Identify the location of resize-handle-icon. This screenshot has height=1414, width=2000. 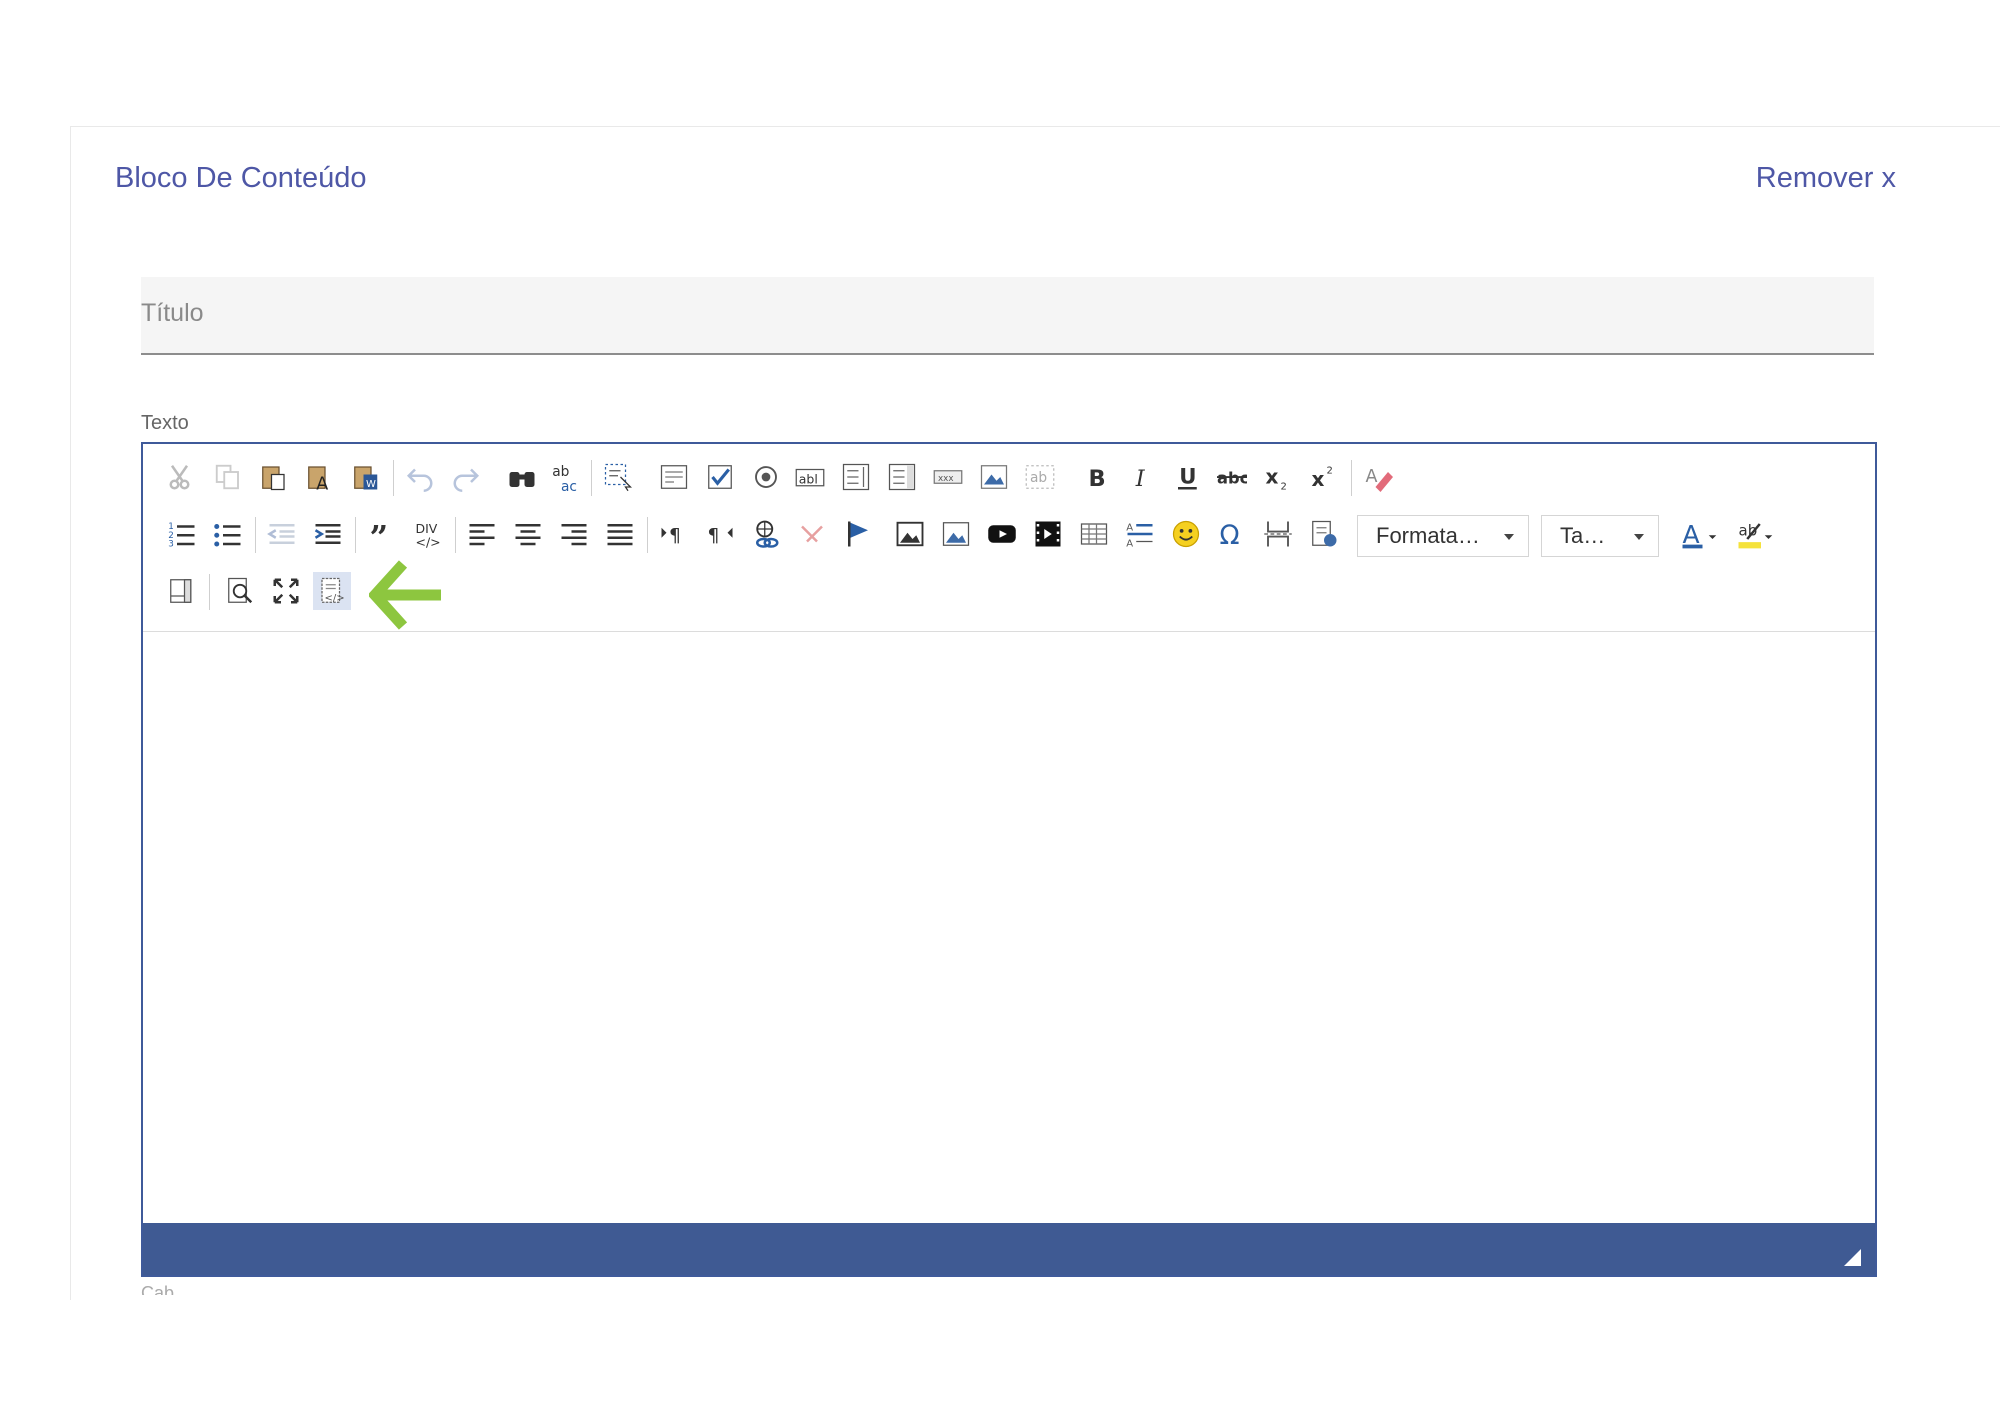
(1852, 1257).